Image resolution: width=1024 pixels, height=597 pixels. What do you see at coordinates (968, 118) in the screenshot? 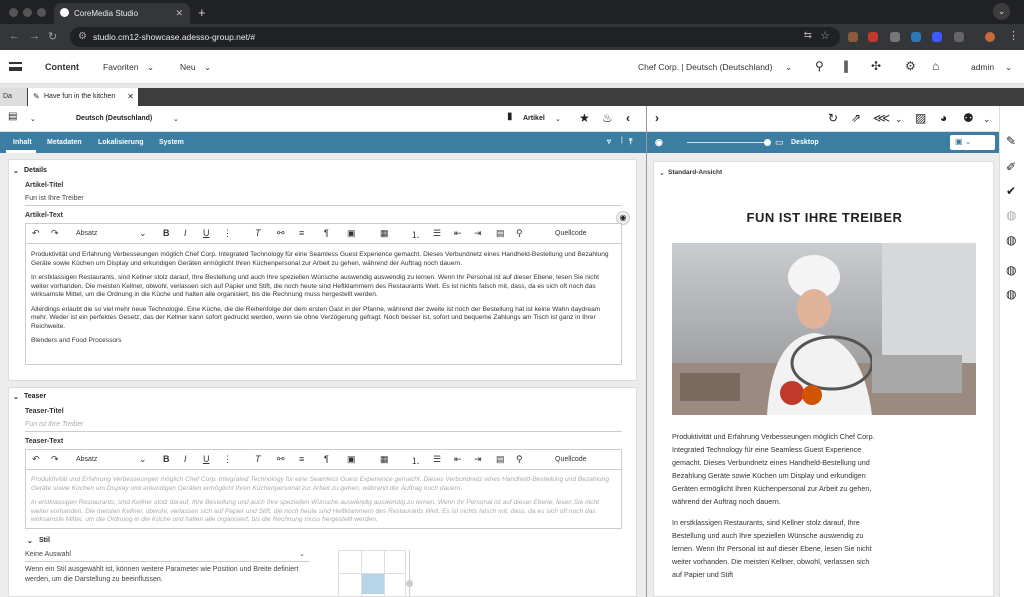
I see `persona-icon: ⚉` at bounding box center [968, 118].